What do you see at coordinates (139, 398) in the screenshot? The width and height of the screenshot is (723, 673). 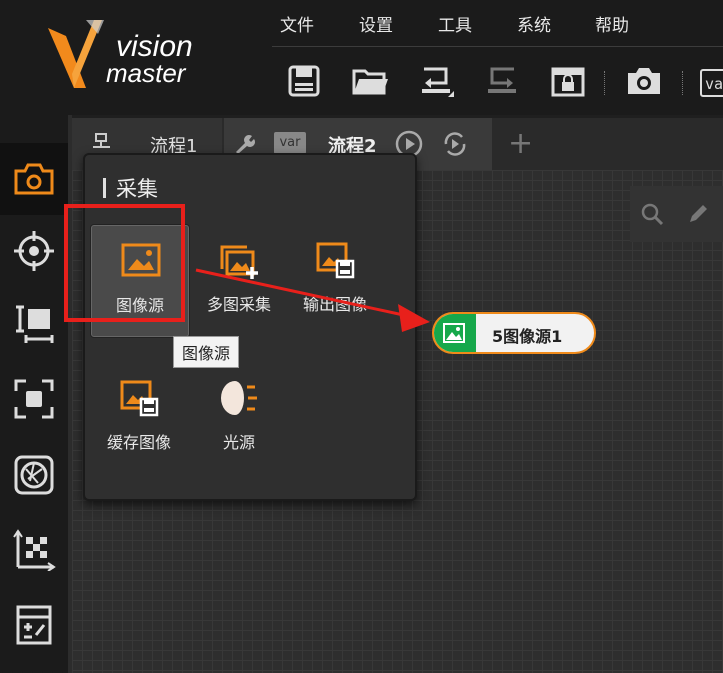 I see `cache-image-icon` at bounding box center [139, 398].